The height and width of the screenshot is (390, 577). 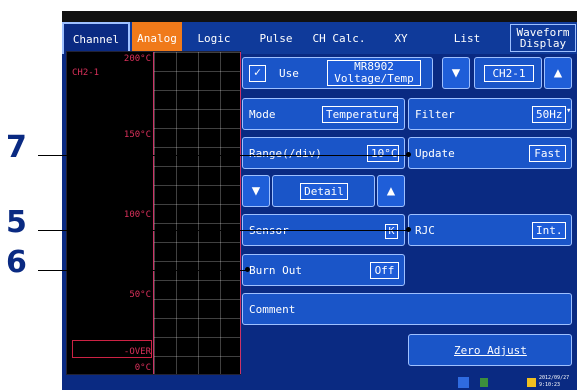 What do you see at coordinates (16, 222) in the screenshot?
I see `callout-5: 5` at bounding box center [16, 222].